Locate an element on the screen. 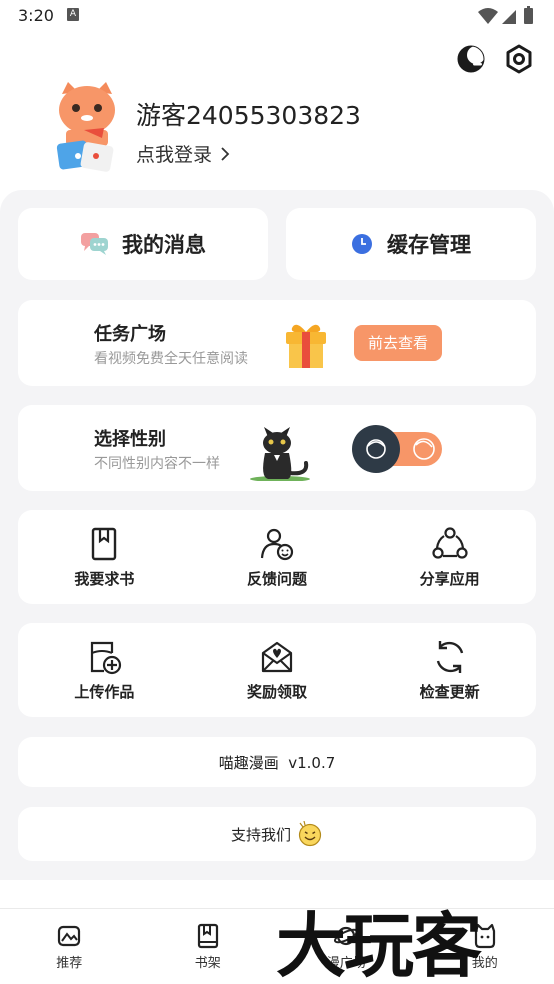  nav-recommend: 推荐 is located at coordinates (69, 946).